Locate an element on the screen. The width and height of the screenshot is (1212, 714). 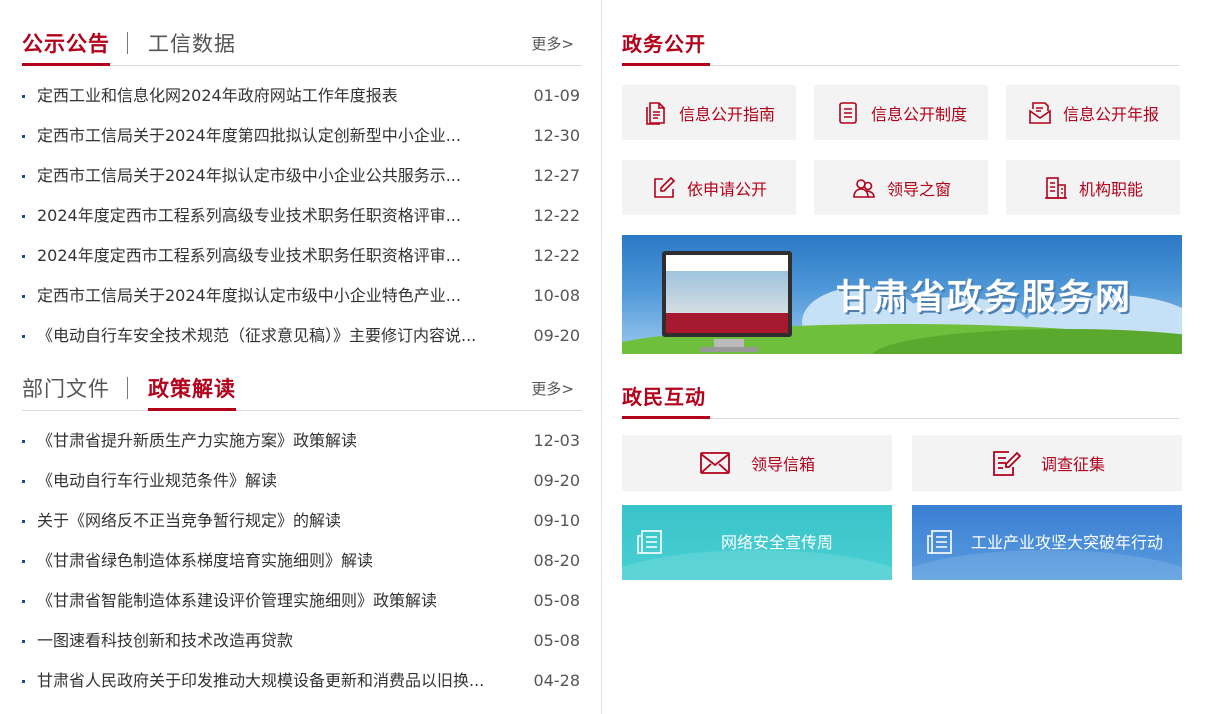
tile-info-annual-report: 信息公开年报 is located at coordinates (1093, 112).